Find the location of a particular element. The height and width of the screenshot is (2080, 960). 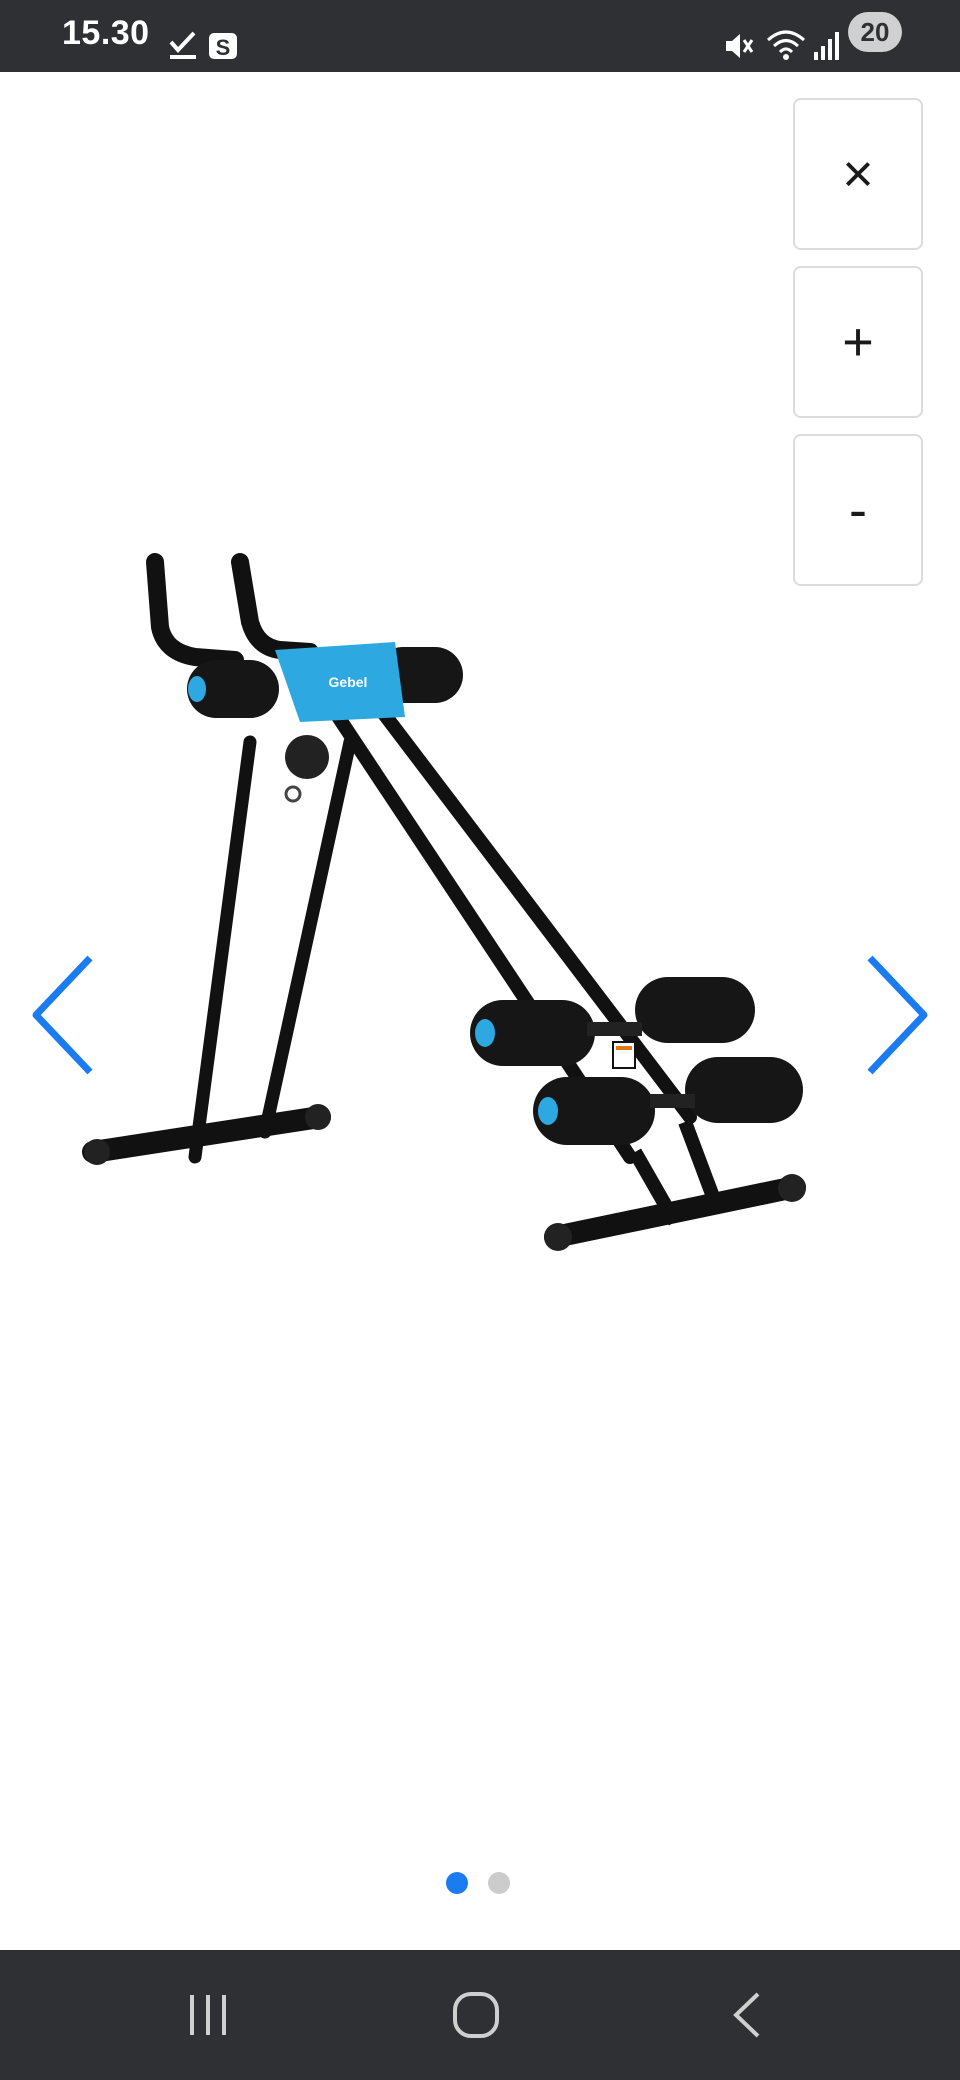

next-image-button is located at coordinates (897, 1017).